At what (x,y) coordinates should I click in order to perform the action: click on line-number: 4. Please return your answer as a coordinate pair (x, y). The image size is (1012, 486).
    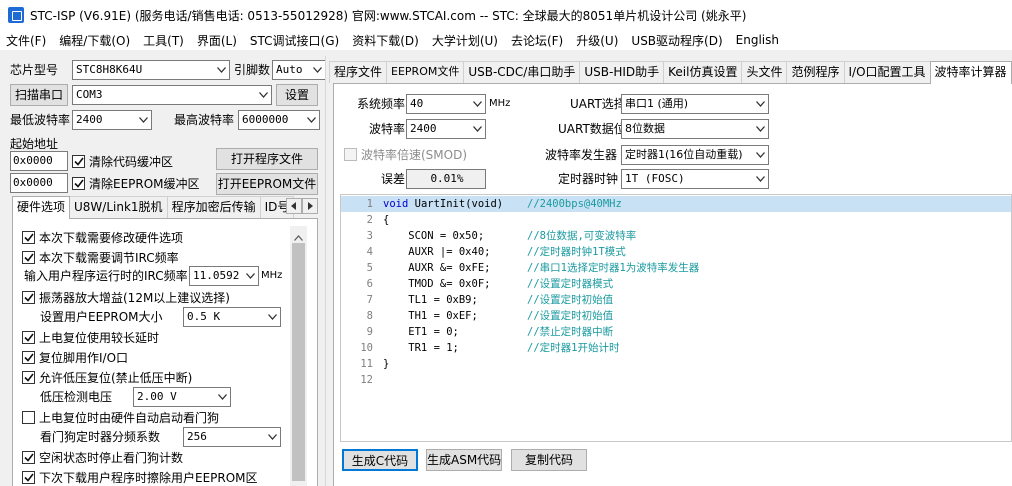
    Looking at the image, I should click on (369, 252).